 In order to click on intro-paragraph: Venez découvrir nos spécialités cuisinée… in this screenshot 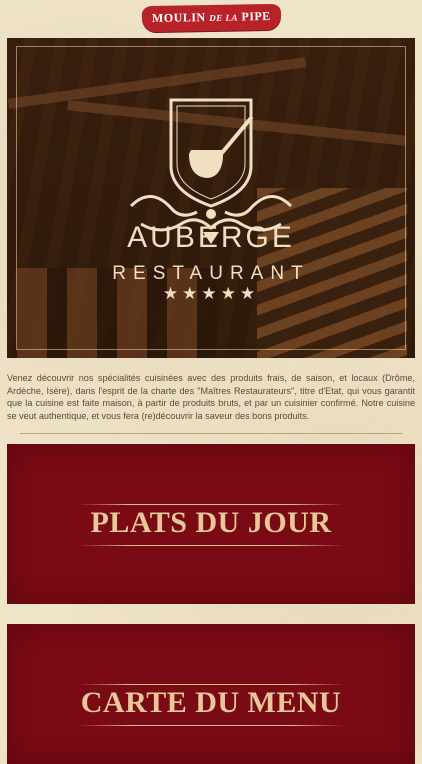, I will do `click(211, 397)`.